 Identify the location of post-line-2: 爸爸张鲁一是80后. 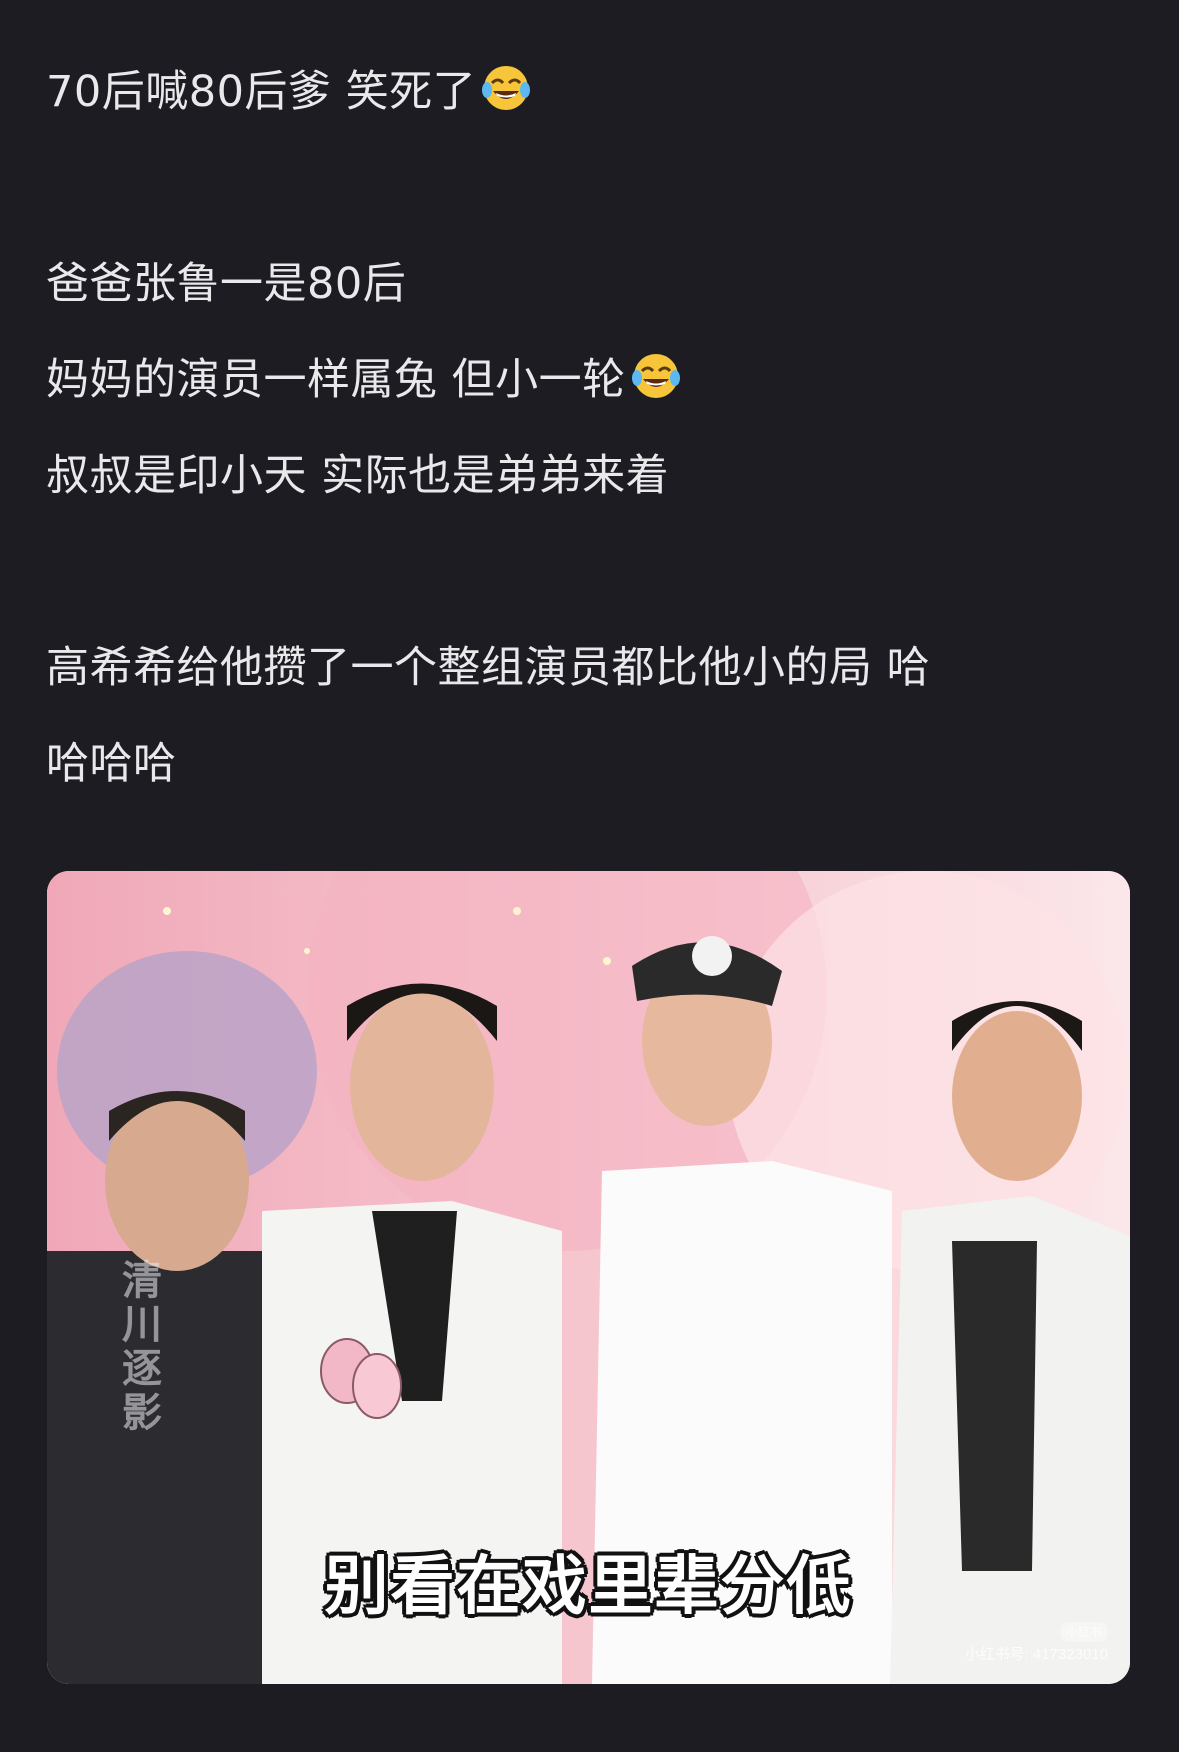
(226, 284).